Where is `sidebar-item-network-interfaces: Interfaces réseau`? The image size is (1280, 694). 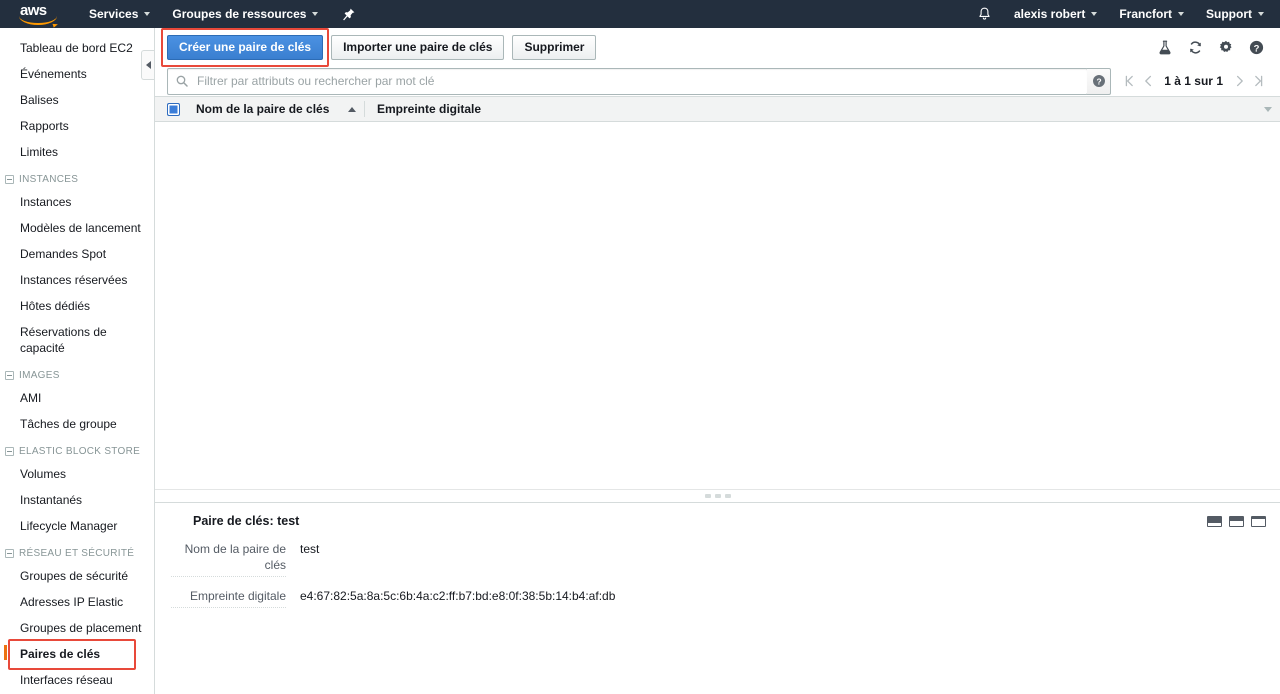 sidebar-item-network-interfaces: Interfaces réseau is located at coordinates (77, 680).